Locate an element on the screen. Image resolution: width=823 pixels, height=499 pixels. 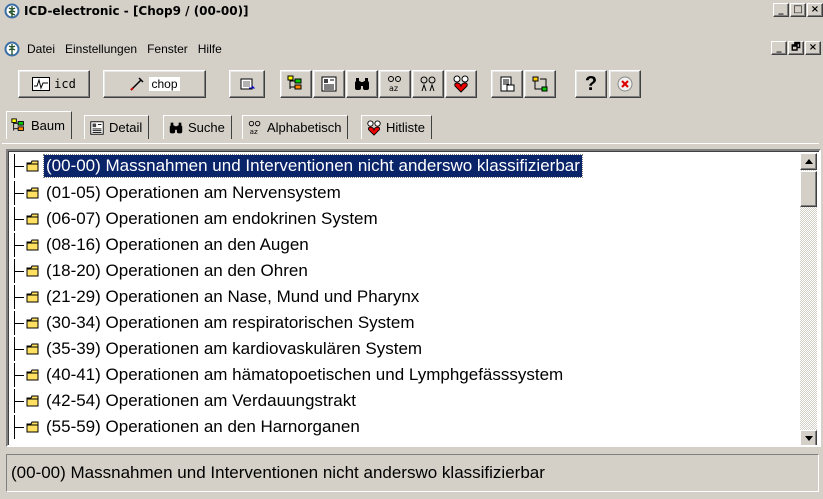
tab-detail-label: Detail is located at coordinates (126, 127).